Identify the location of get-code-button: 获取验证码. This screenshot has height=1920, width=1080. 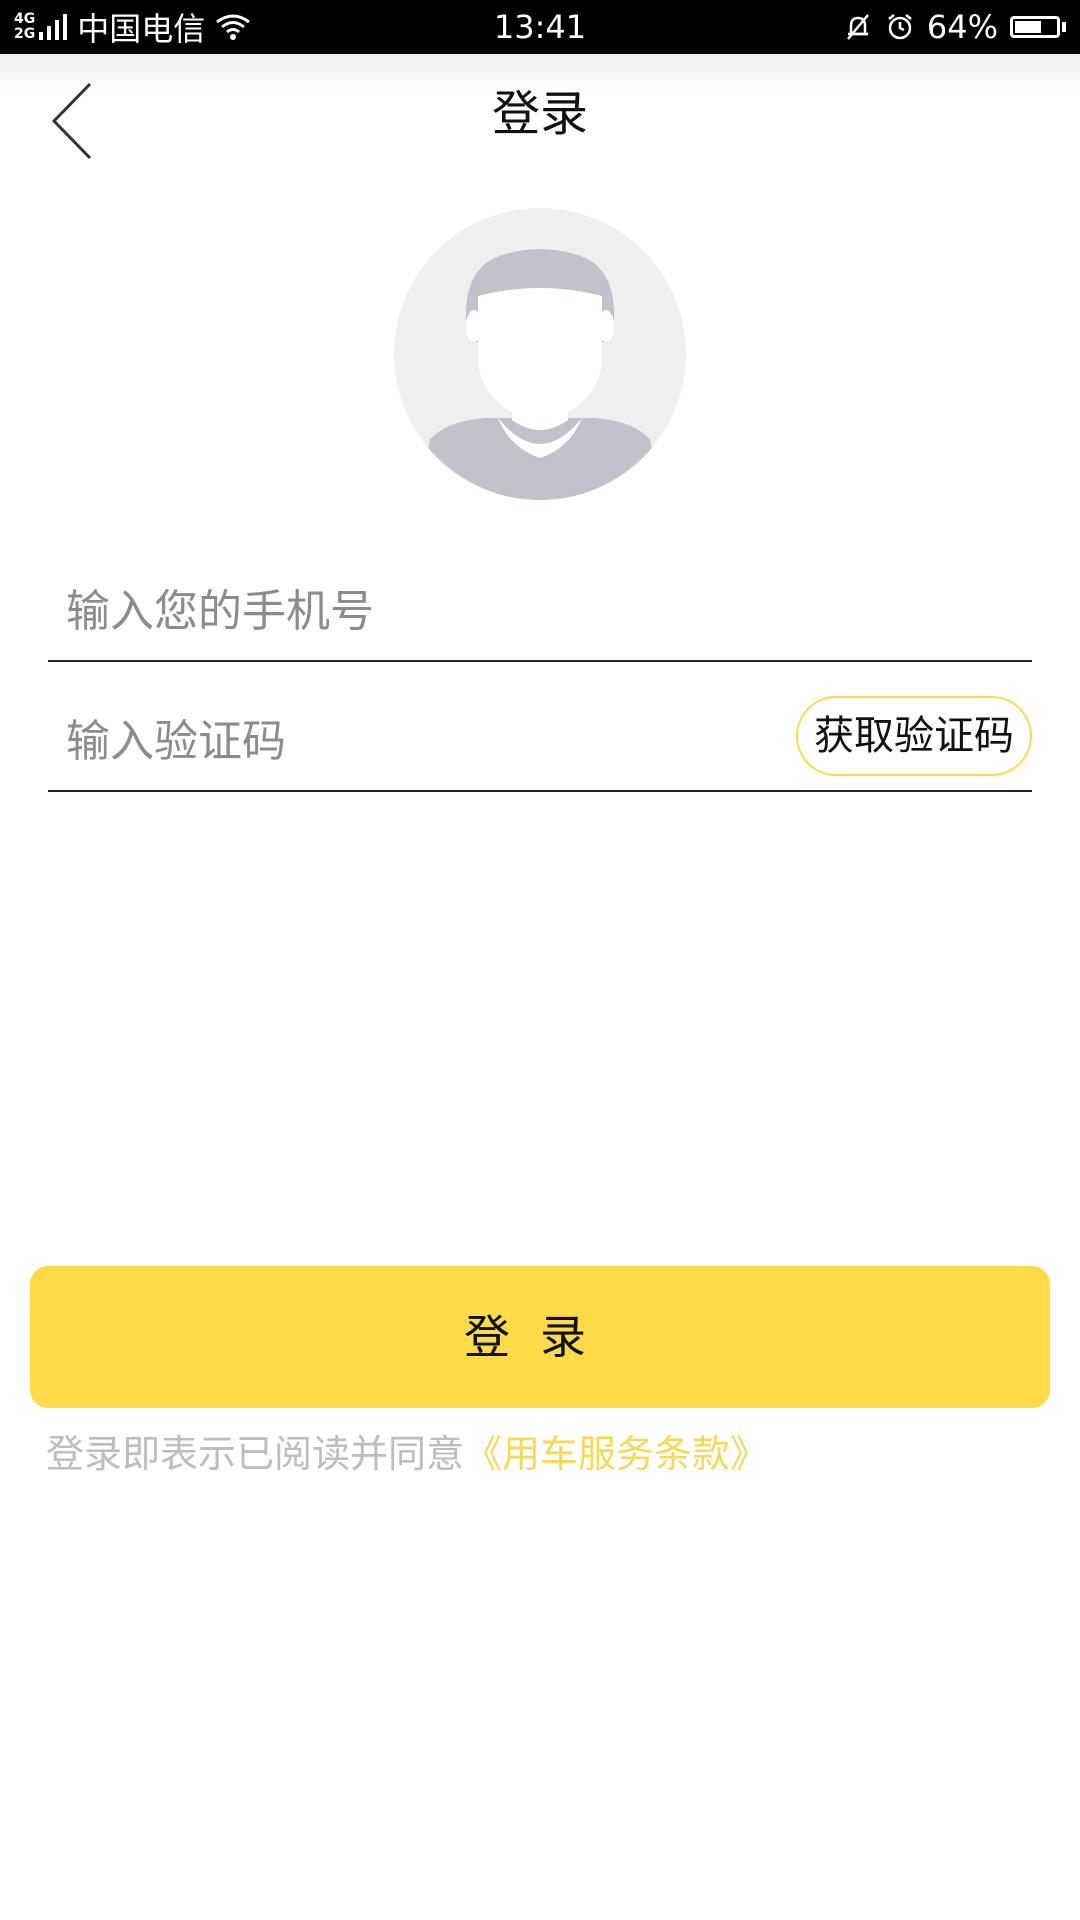
(914, 736).